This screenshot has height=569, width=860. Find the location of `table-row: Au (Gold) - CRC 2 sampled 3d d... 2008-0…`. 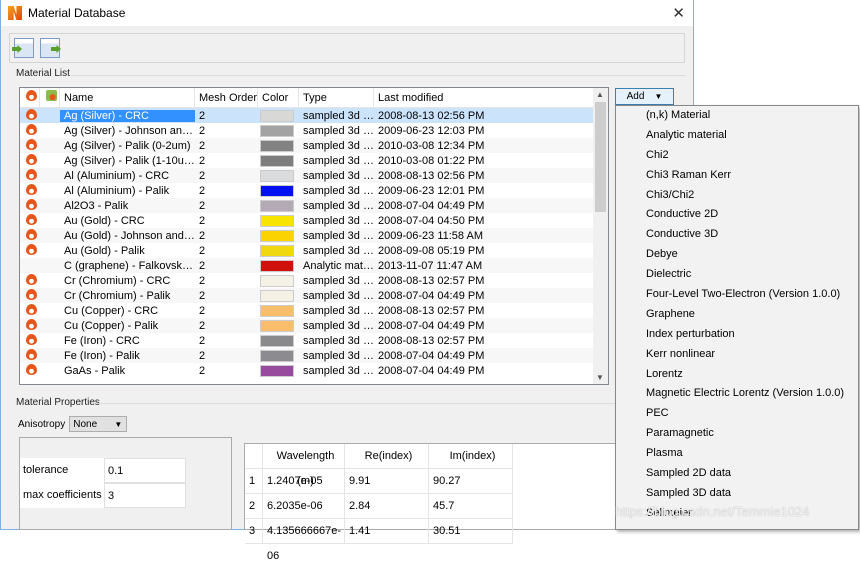

table-row: Au (Gold) - CRC 2 sampled 3d d... 2008-0… is located at coordinates (314, 220).